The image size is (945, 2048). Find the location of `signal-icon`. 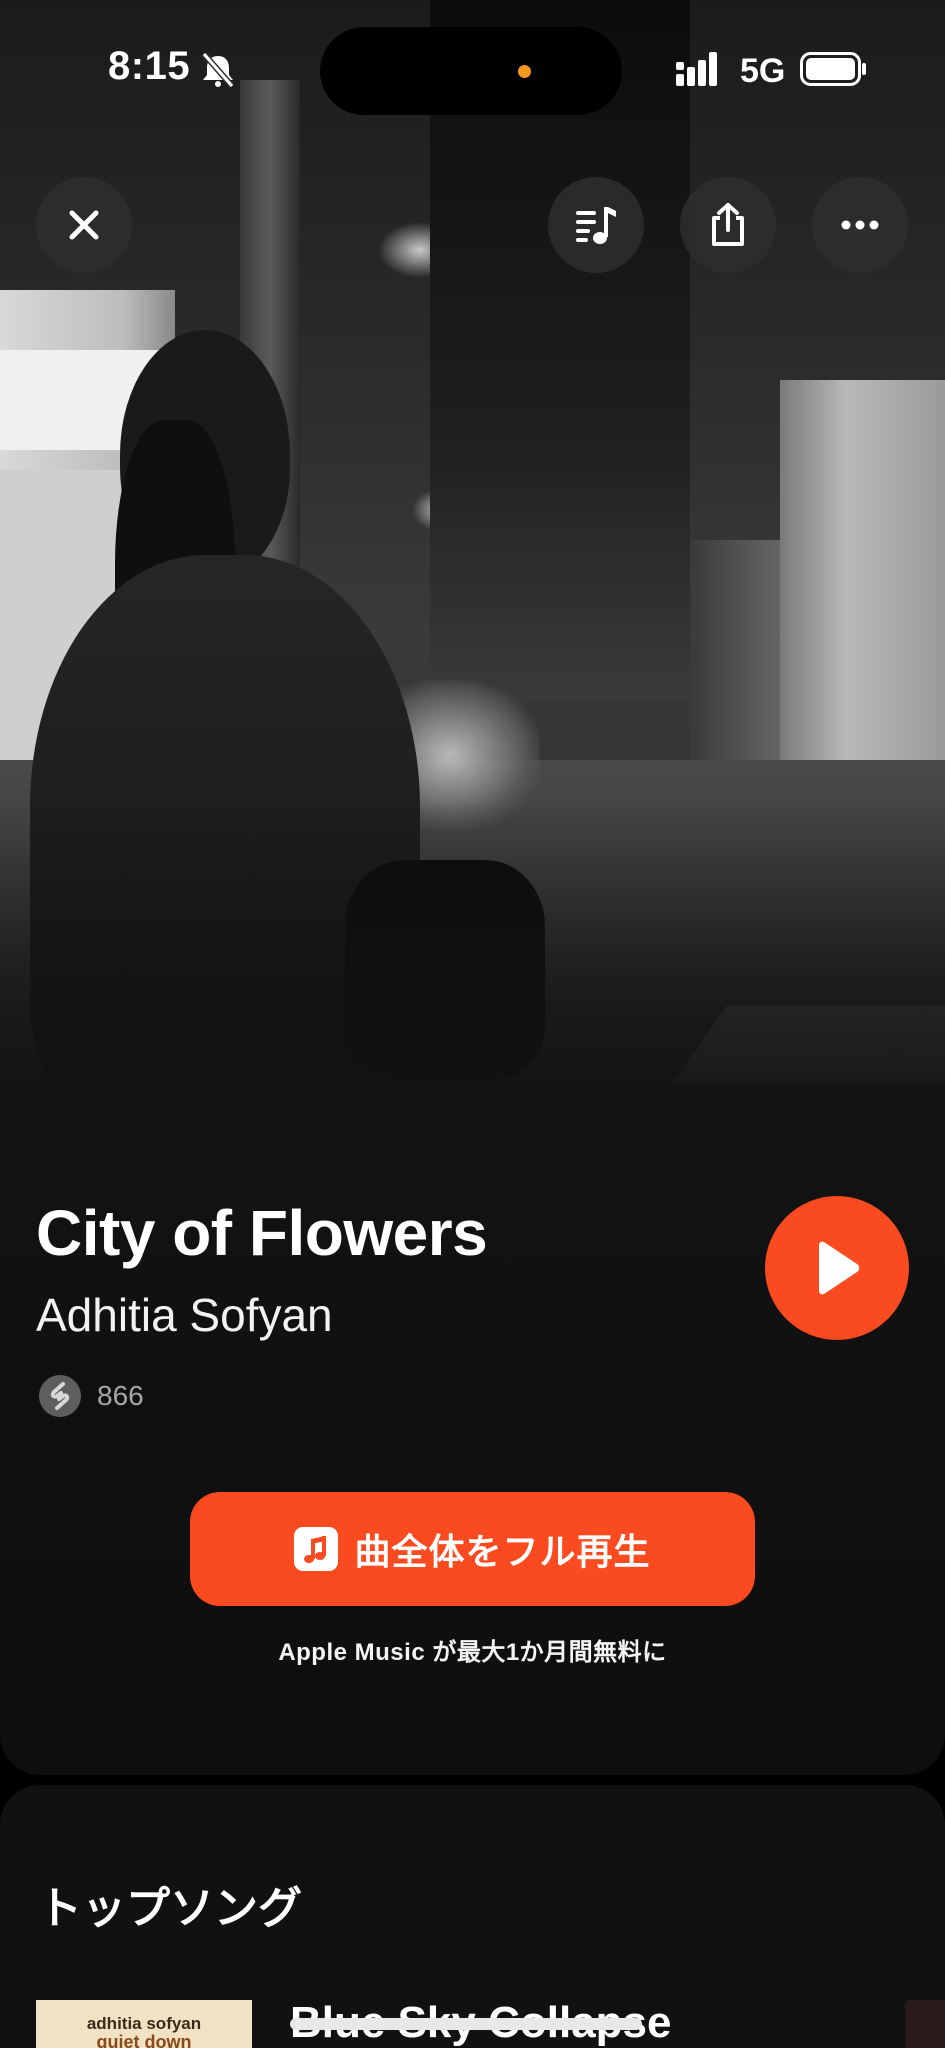

signal-icon is located at coordinates (696, 69).